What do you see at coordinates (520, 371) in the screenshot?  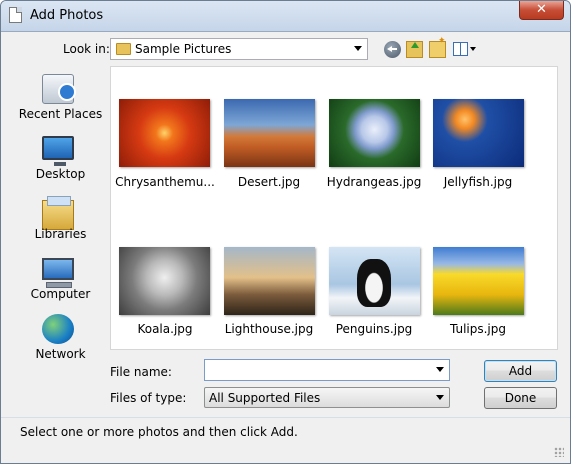 I see `add-button: Add` at bounding box center [520, 371].